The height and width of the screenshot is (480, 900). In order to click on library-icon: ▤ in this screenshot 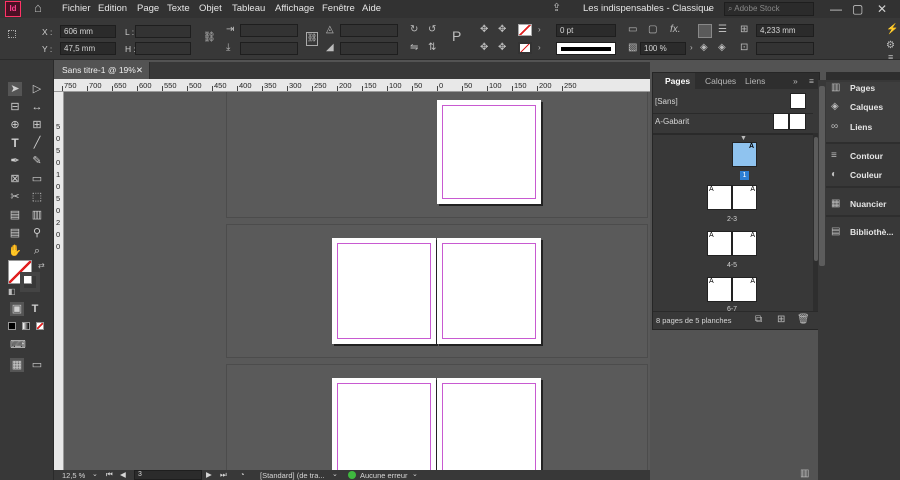, I will do `click(835, 232)`.